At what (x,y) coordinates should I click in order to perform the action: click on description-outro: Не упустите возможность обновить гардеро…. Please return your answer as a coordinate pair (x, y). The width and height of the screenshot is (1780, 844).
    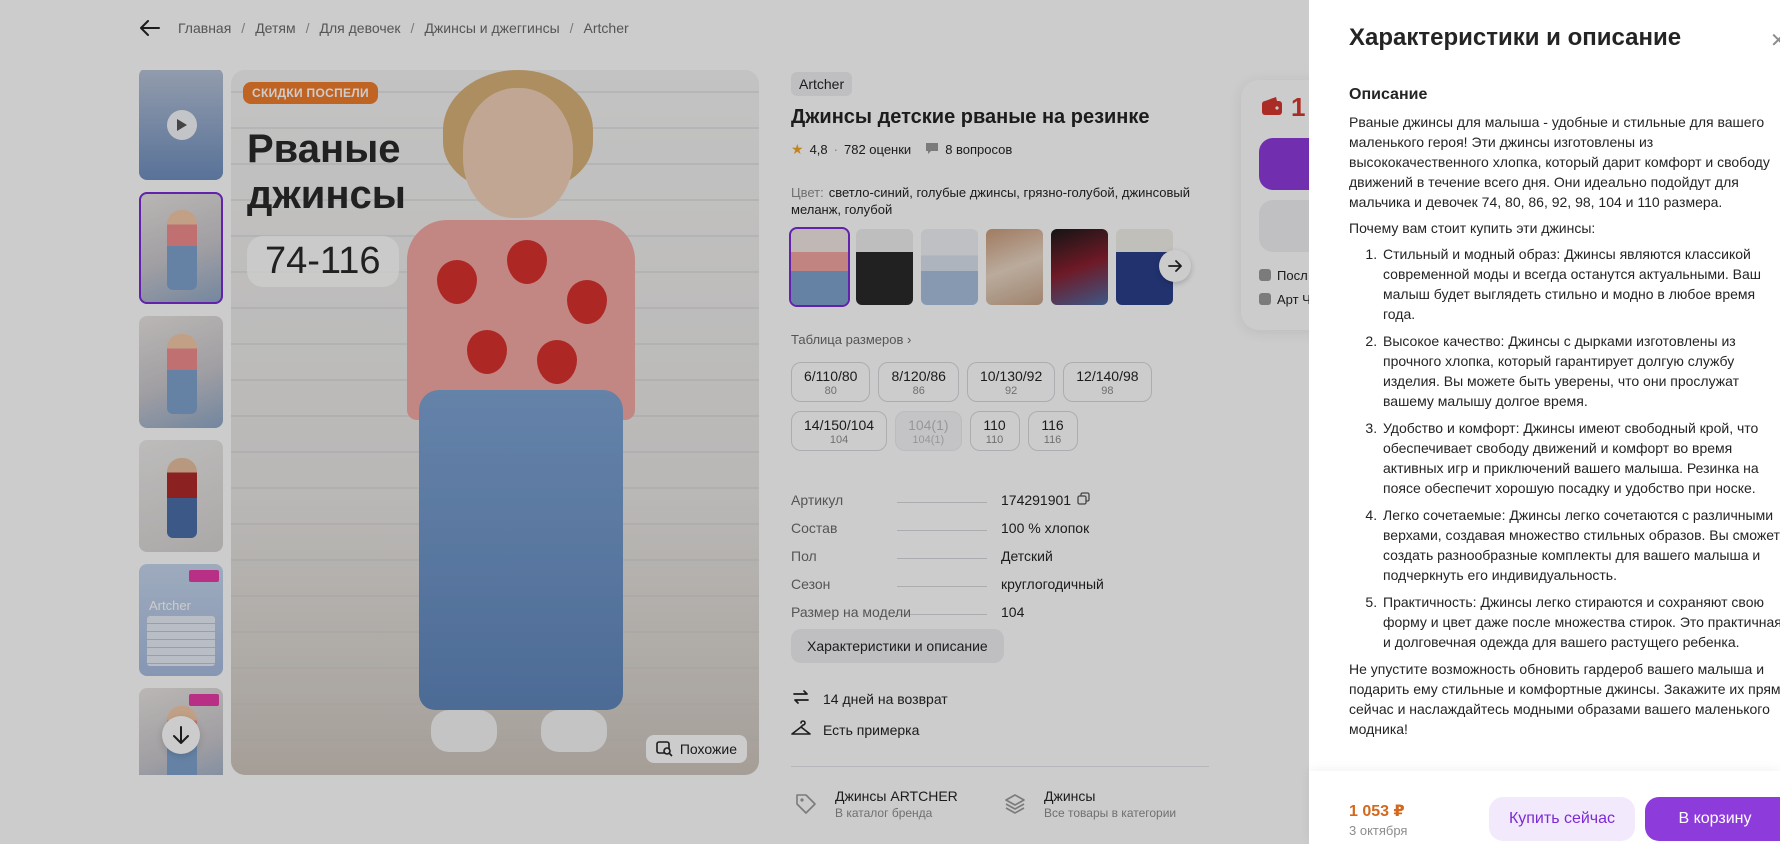
    Looking at the image, I should click on (1564, 699).